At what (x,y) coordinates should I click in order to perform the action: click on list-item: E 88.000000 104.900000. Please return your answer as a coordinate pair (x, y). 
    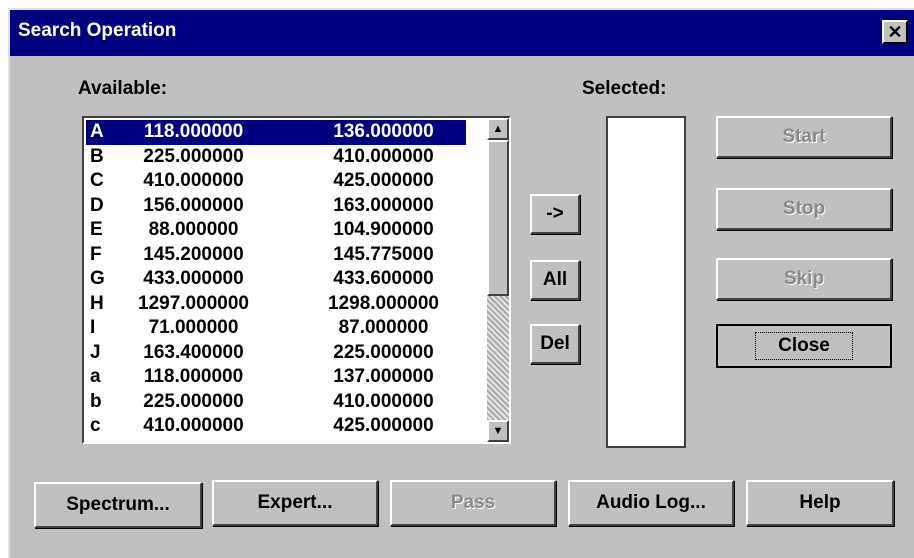
    Looking at the image, I should click on (287, 230).